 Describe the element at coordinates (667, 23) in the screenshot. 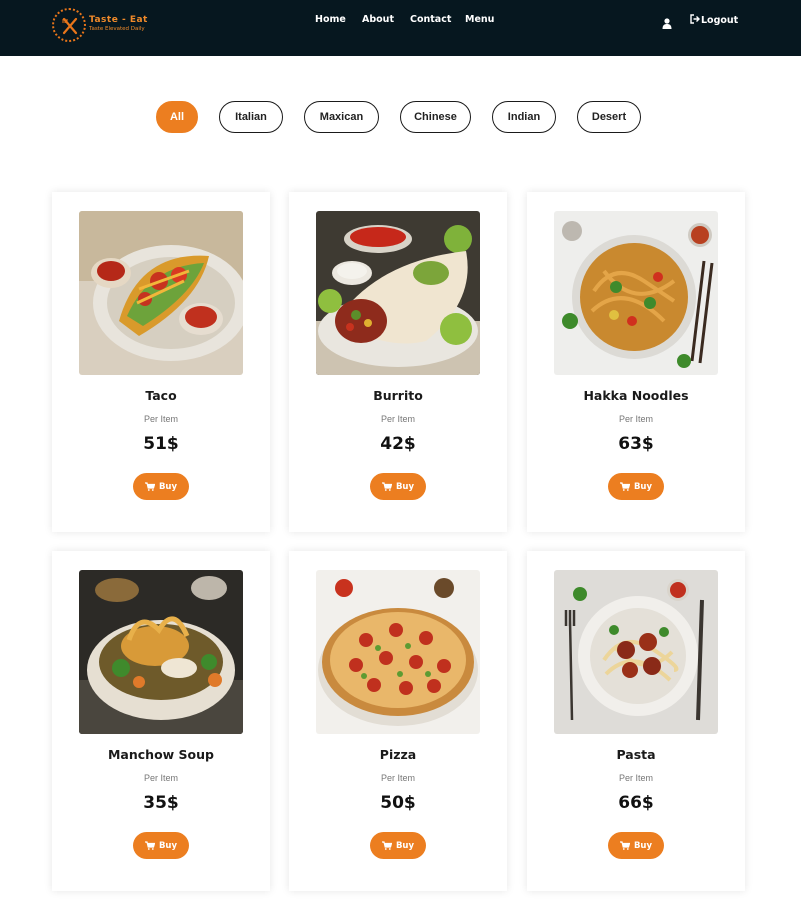

I see `user-icon` at that location.